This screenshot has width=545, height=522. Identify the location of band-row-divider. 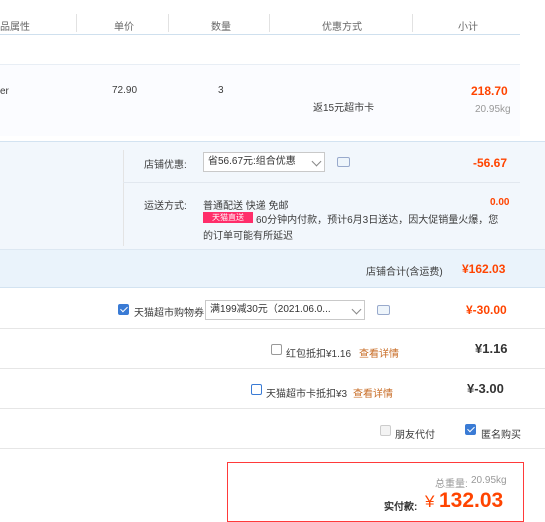
(321, 182).